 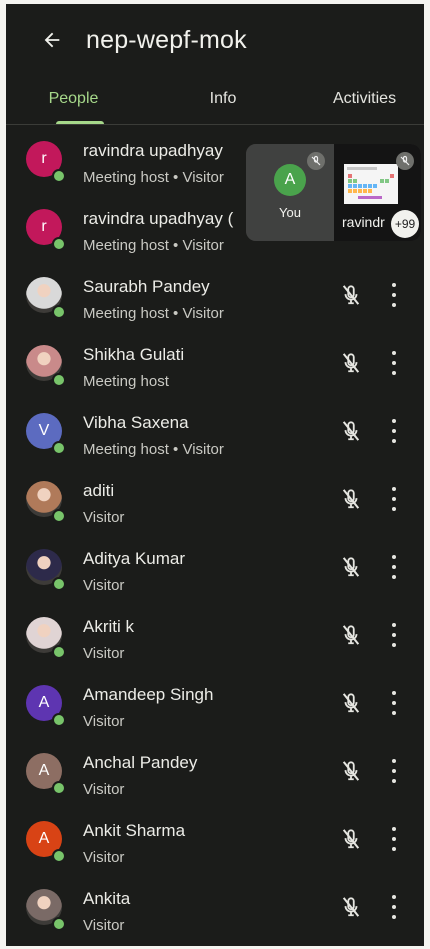 What do you see at coordinates (290, 180) in the screenshot?
I see `self-avatar: A` at bounding box center [290, 180].